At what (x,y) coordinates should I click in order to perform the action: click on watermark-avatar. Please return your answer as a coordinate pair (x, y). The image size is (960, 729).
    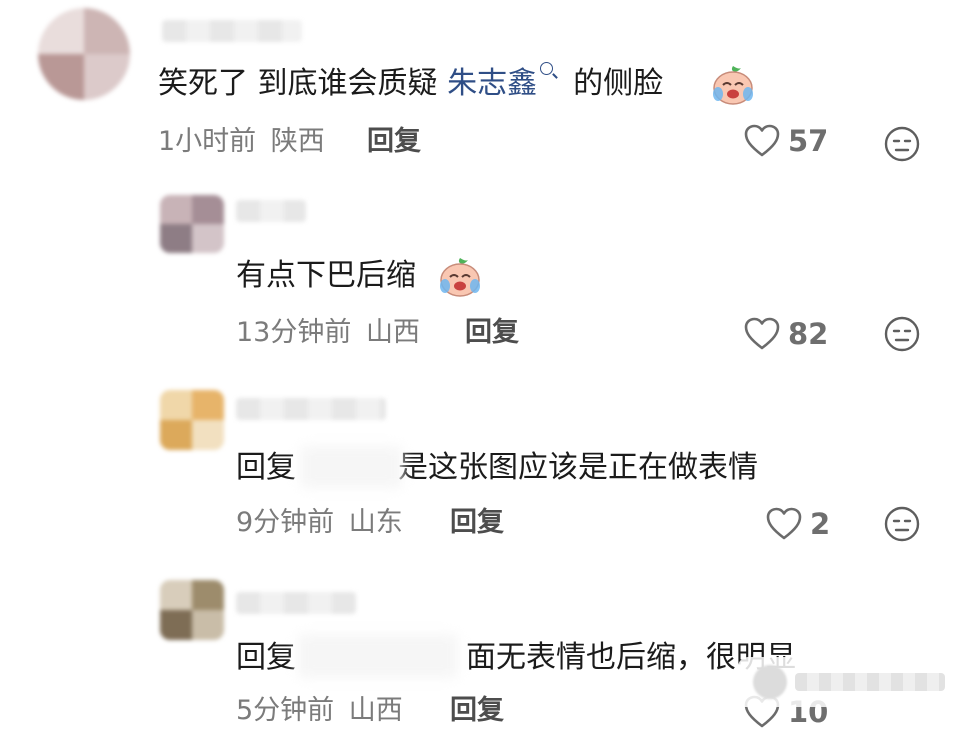
    Looking at the image, I should click on (770, 682).